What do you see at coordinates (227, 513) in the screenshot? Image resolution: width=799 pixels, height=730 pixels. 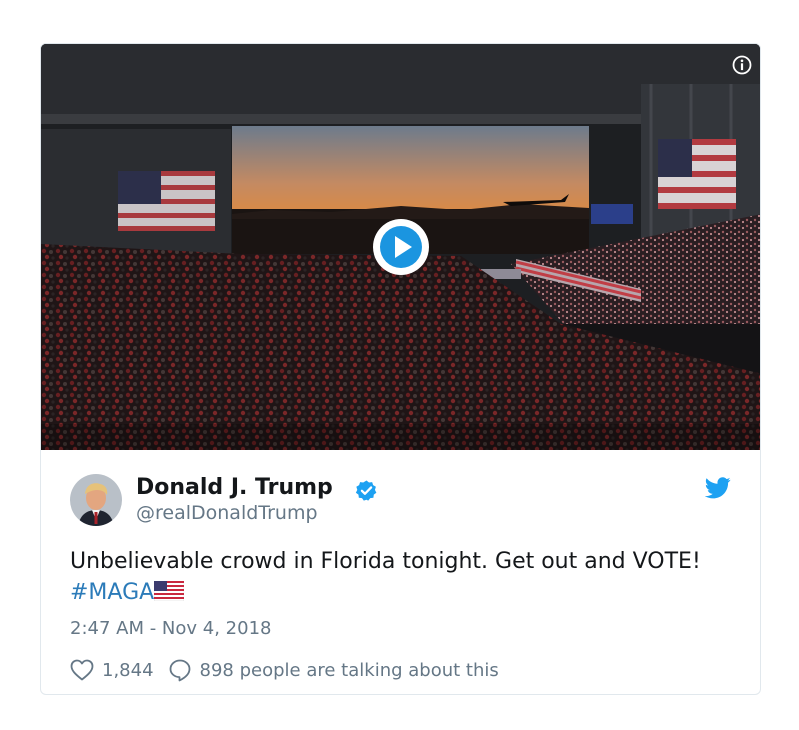 I see `author-handle: @realDonaldTrump` at bounding box center [227, 513].